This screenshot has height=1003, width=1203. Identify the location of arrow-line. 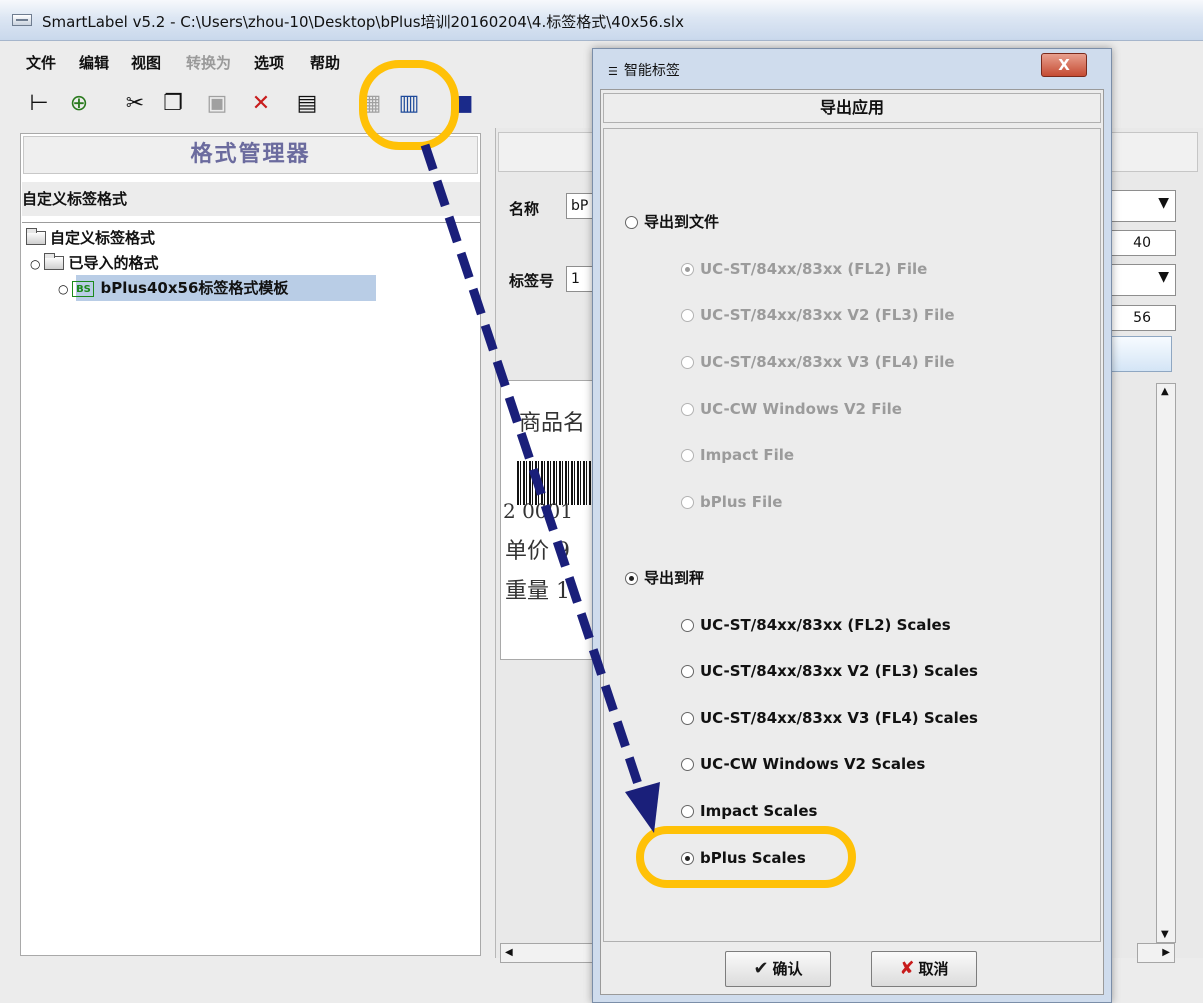
(532, 467).